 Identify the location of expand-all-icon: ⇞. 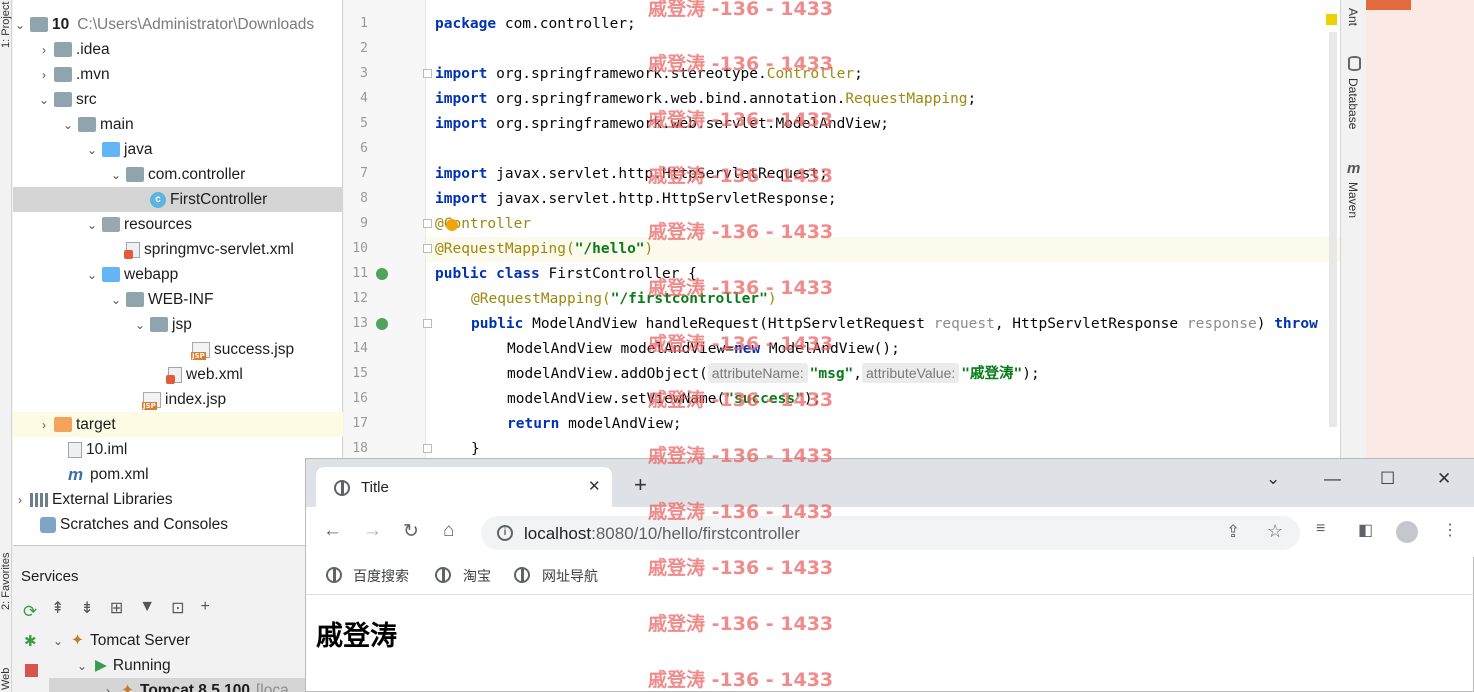
(57, 608).